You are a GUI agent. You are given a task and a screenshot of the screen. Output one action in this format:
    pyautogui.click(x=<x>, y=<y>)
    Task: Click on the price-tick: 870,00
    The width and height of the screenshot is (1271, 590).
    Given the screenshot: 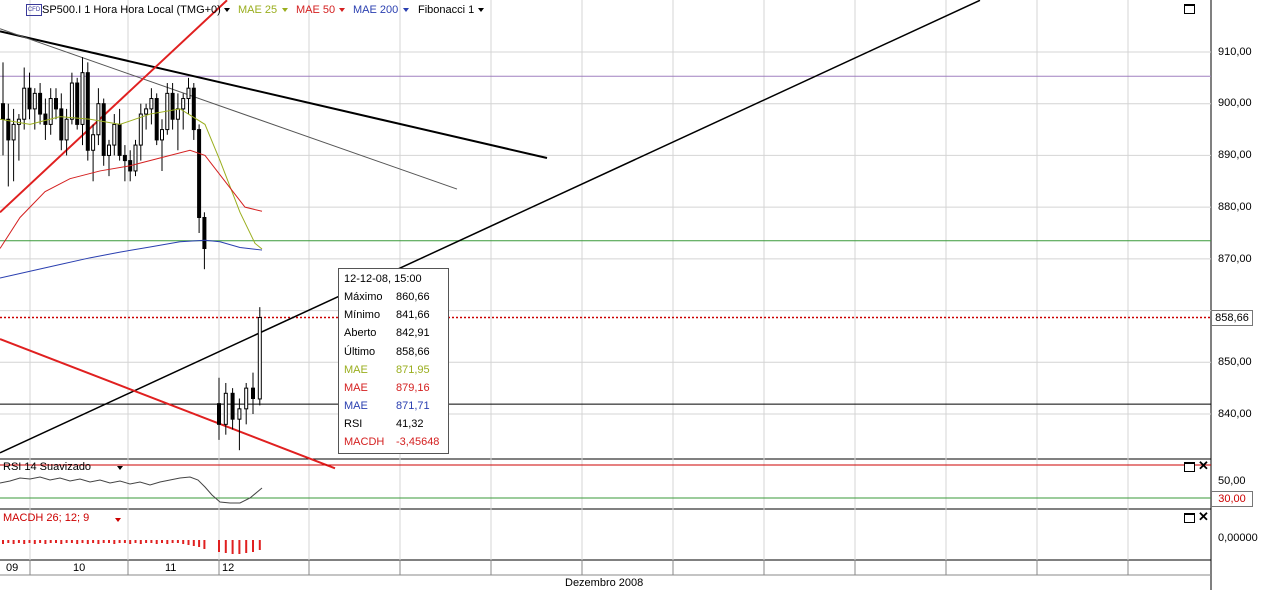 What is the action you would take?
    pyautogui.click(x=1235, y=259)
    